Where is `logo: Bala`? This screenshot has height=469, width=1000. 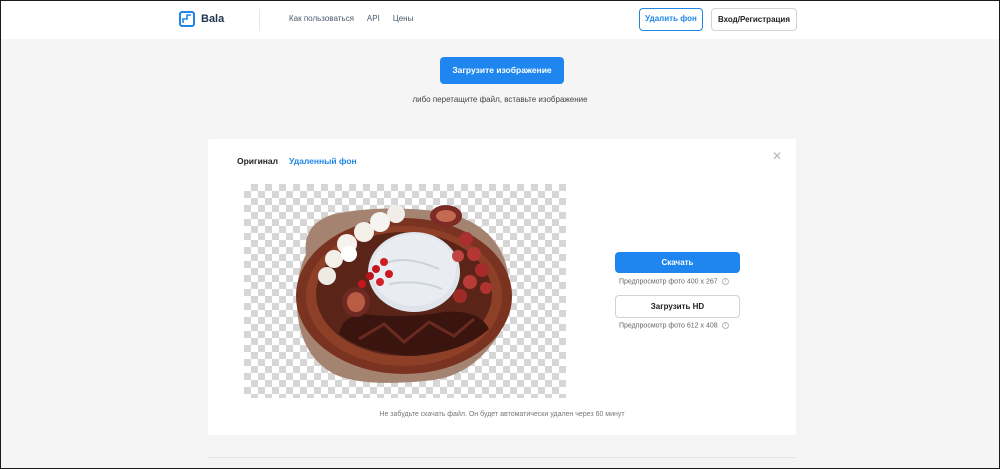
logo: Bala is located at coordinates (201, 19).